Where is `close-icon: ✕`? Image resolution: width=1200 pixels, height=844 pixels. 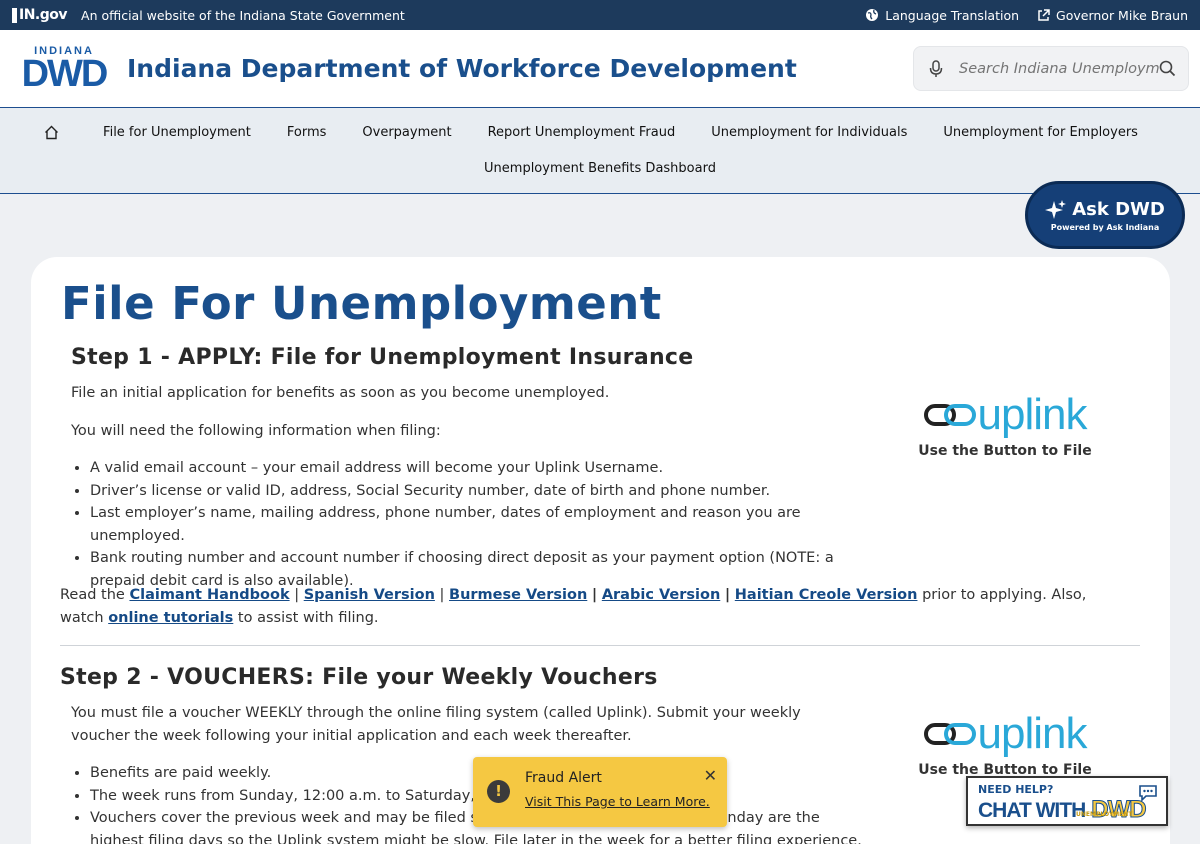 close-icon: ✕ is located at coordinates (710, 775).